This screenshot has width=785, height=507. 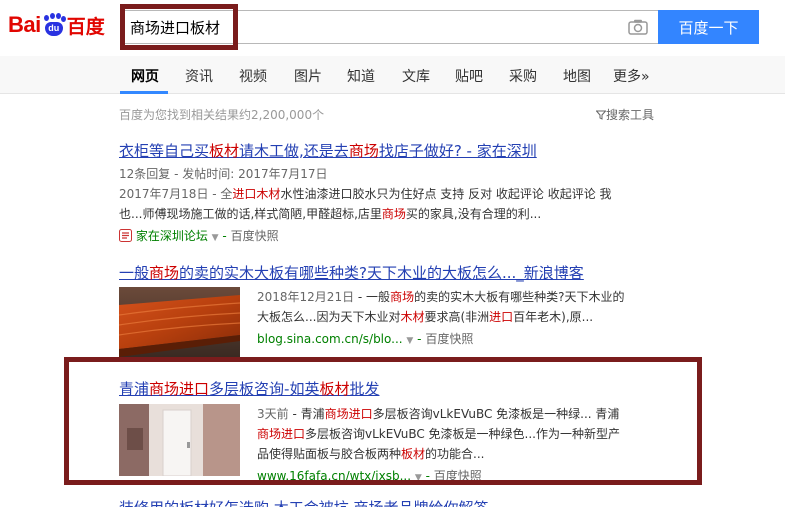 What do you see at coordinates (577, 76) in the screenshot?
I see `tab-map: 地图` at bounding box center [577, 76].